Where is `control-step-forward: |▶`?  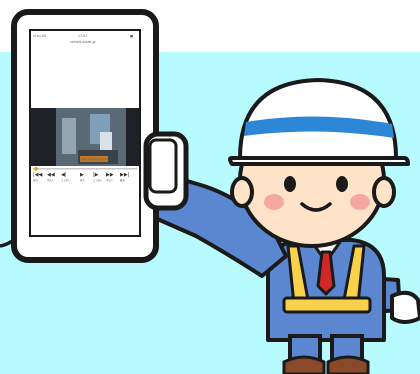
control-step-forward: |▶ is located at coordinates (96, 175).